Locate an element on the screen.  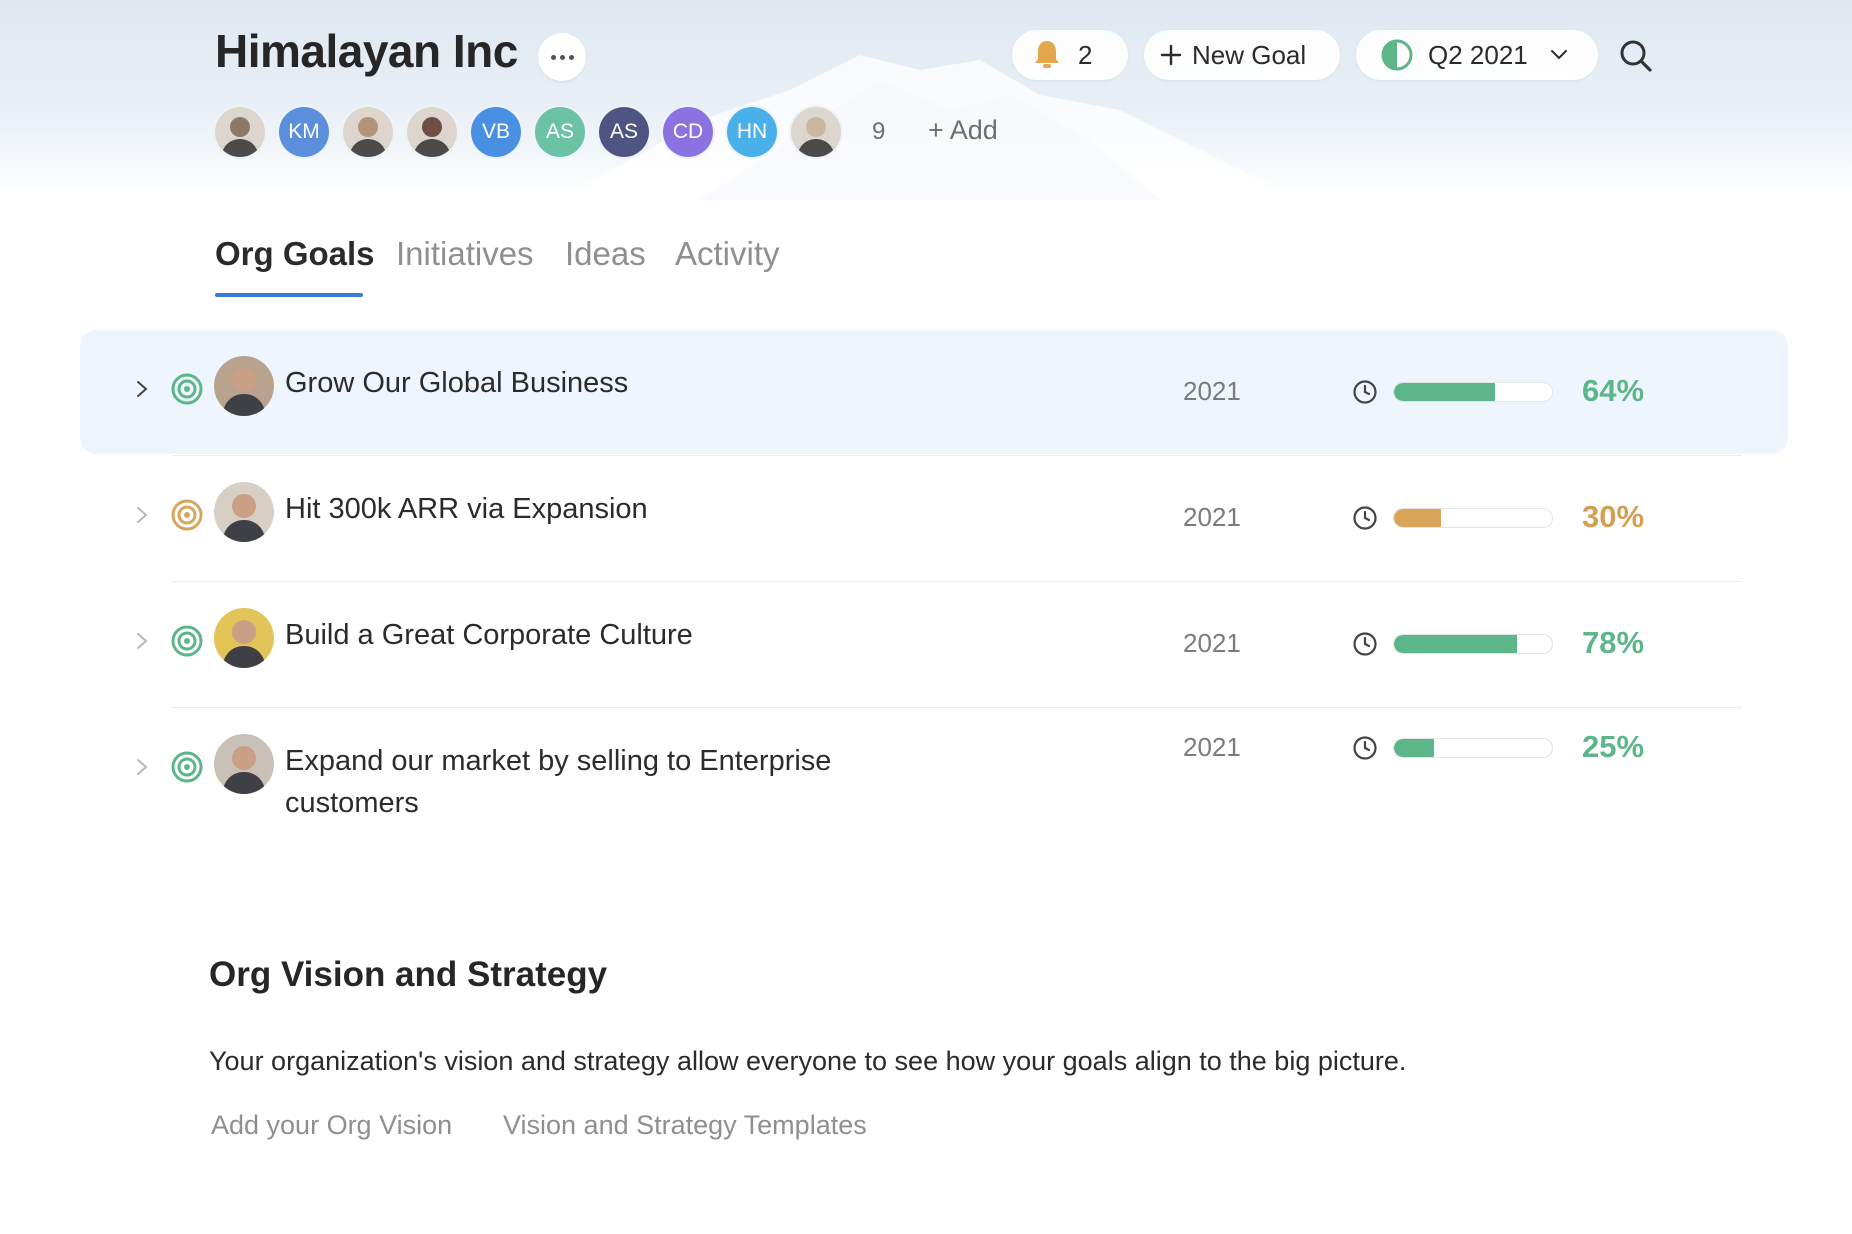
period-label: Q2 2021 is located at coordinates (1478, 54).